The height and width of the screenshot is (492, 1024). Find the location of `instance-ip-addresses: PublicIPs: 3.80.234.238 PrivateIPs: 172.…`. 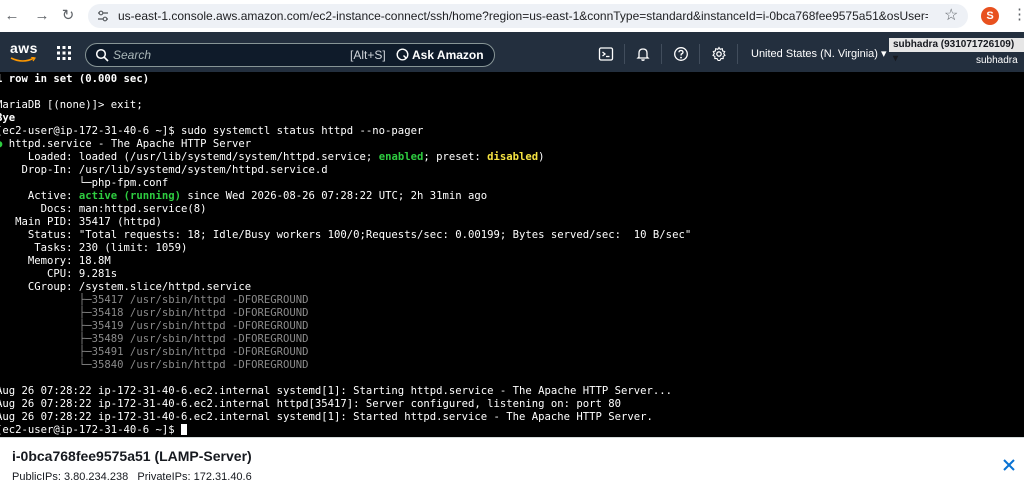

instance-ip-addresses: PublicIPs: 3.80.234.238 PrivateIPs: 172.… is located at coordinates (132, 477).